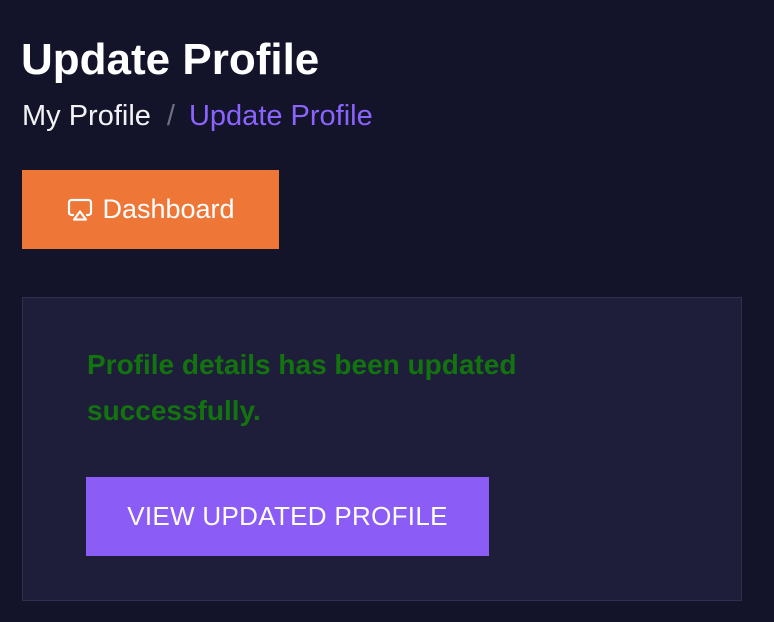 The width and height of the screenshot is (774, 622). What do you see at coordinates (168, 209) in the screenshot?
I see `dashboard-button-label: Dashboard` at bounding box center [168, 209].